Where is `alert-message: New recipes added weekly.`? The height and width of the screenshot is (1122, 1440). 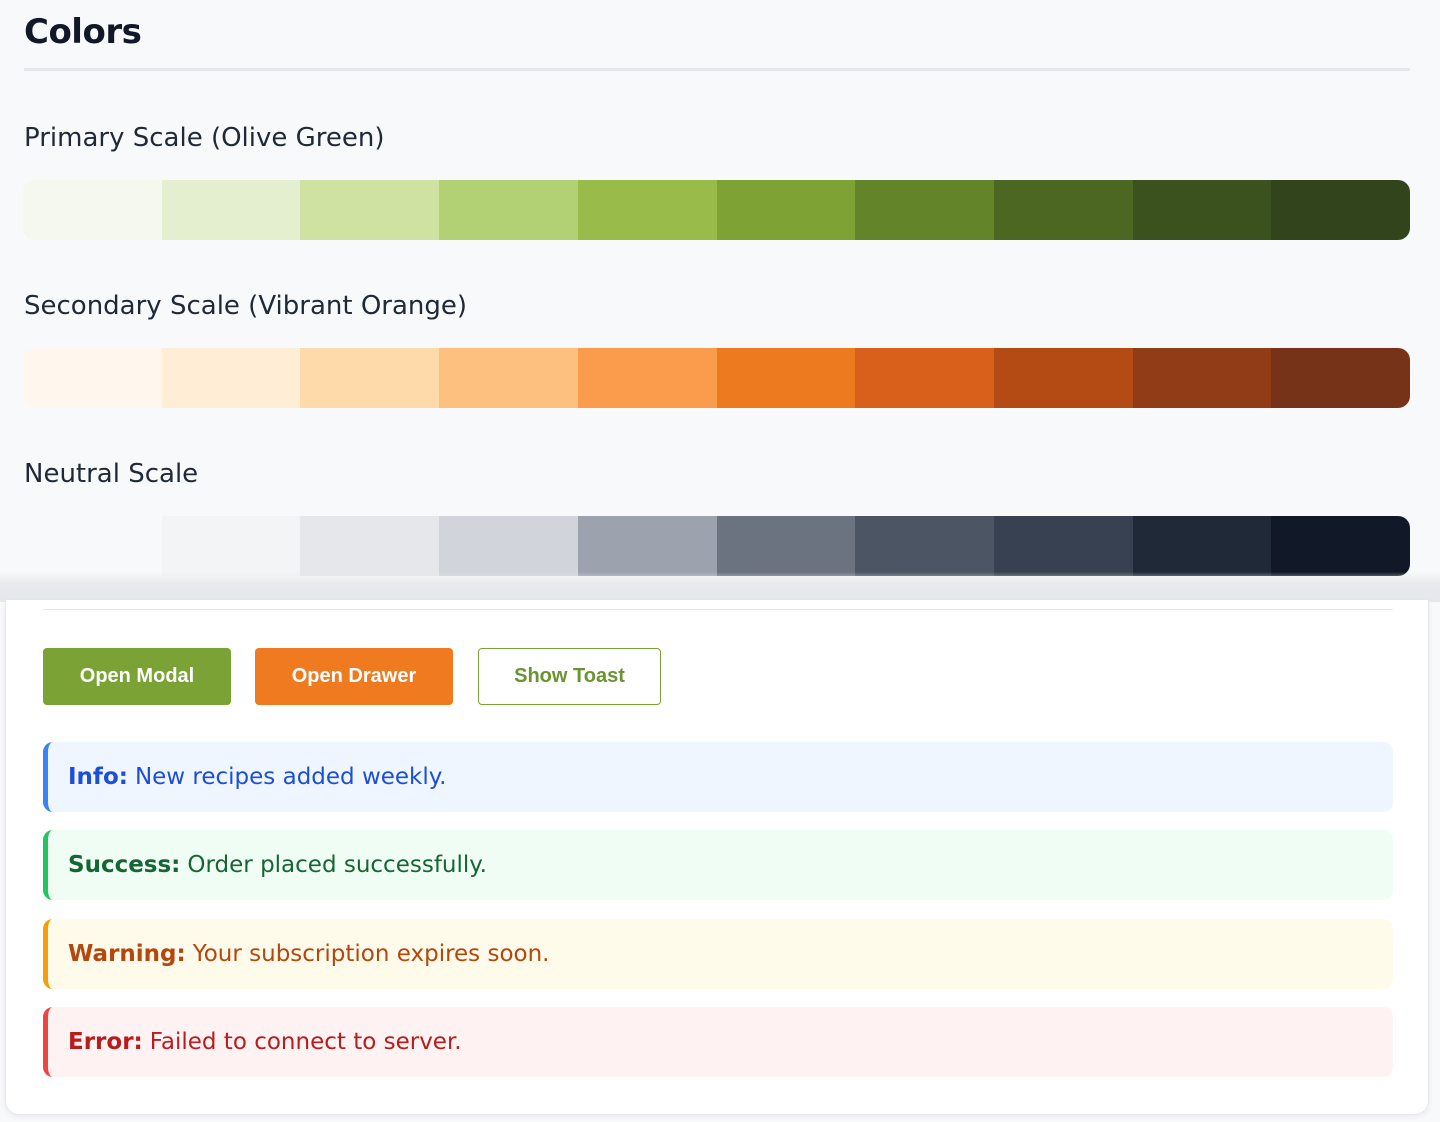 alert-message: New recipes added weekly. is located at coordinates (290, 777).